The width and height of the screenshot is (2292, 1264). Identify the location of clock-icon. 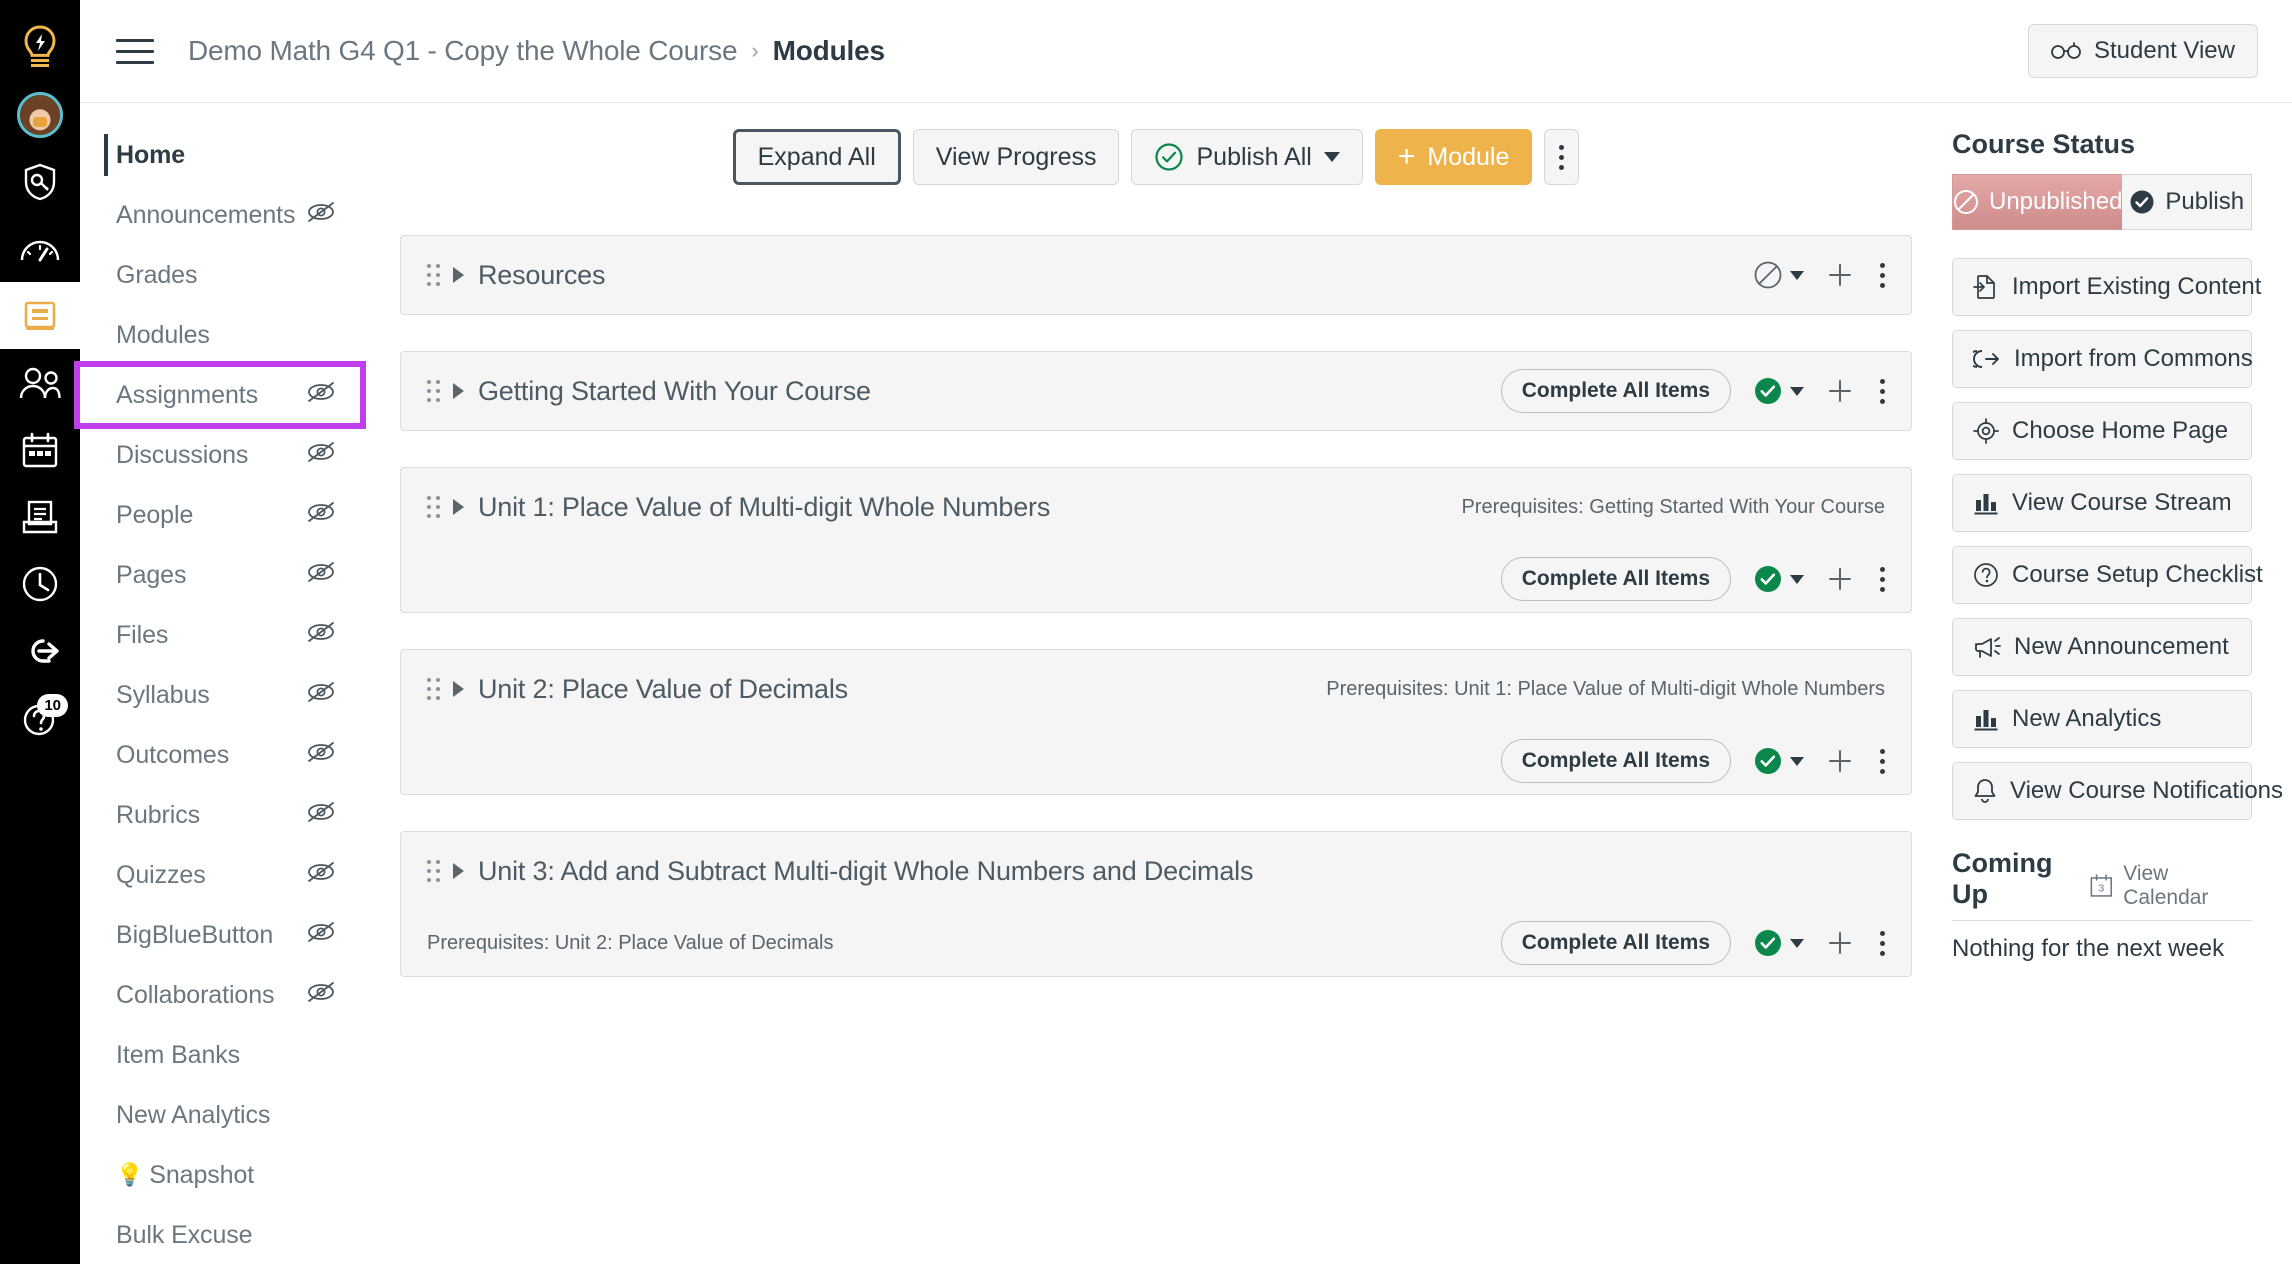
(40, 583).